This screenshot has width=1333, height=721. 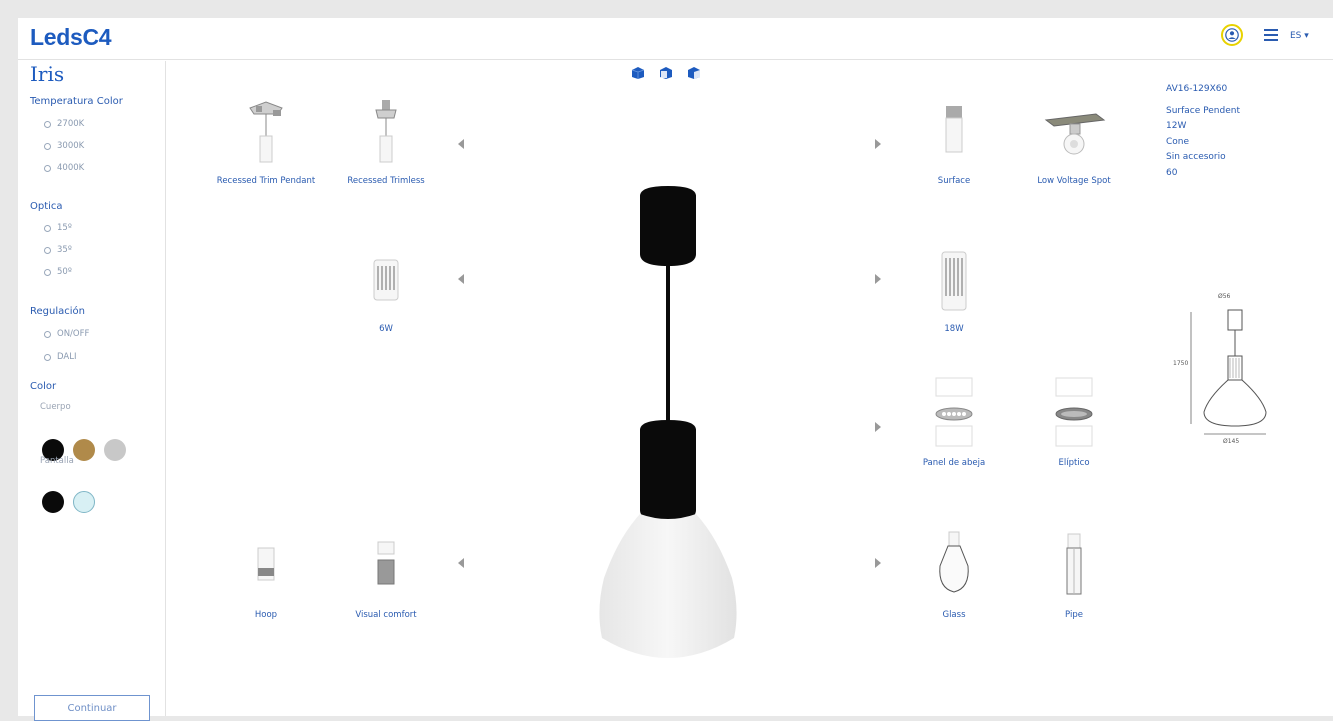 I want to click on view-side-icon, so click(x=694, y=73).